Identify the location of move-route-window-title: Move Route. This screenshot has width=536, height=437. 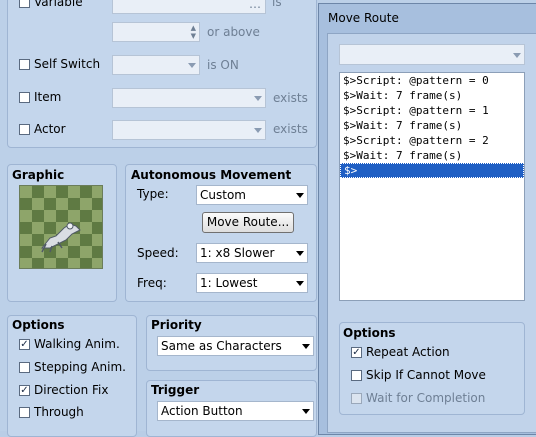
(363, 18).